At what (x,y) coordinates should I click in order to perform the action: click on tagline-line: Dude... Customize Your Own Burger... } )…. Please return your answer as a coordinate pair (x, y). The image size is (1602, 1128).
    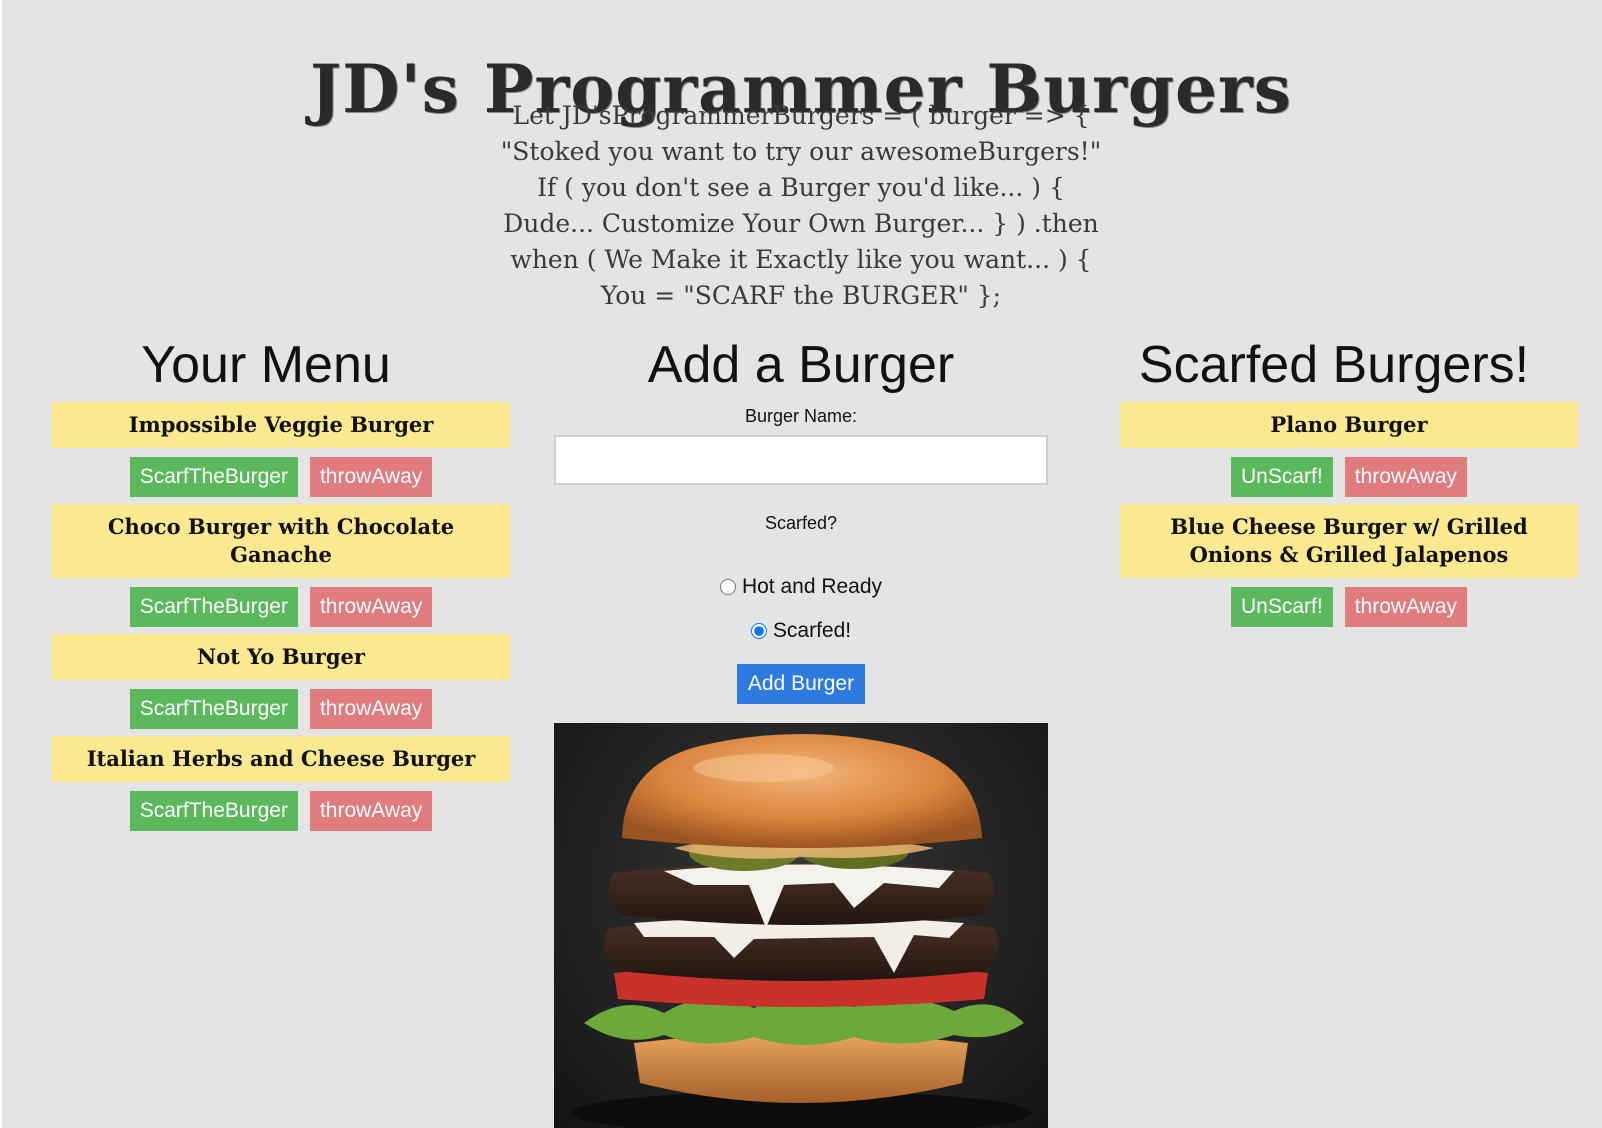
    Looking at the image, I should click on (801, 223).